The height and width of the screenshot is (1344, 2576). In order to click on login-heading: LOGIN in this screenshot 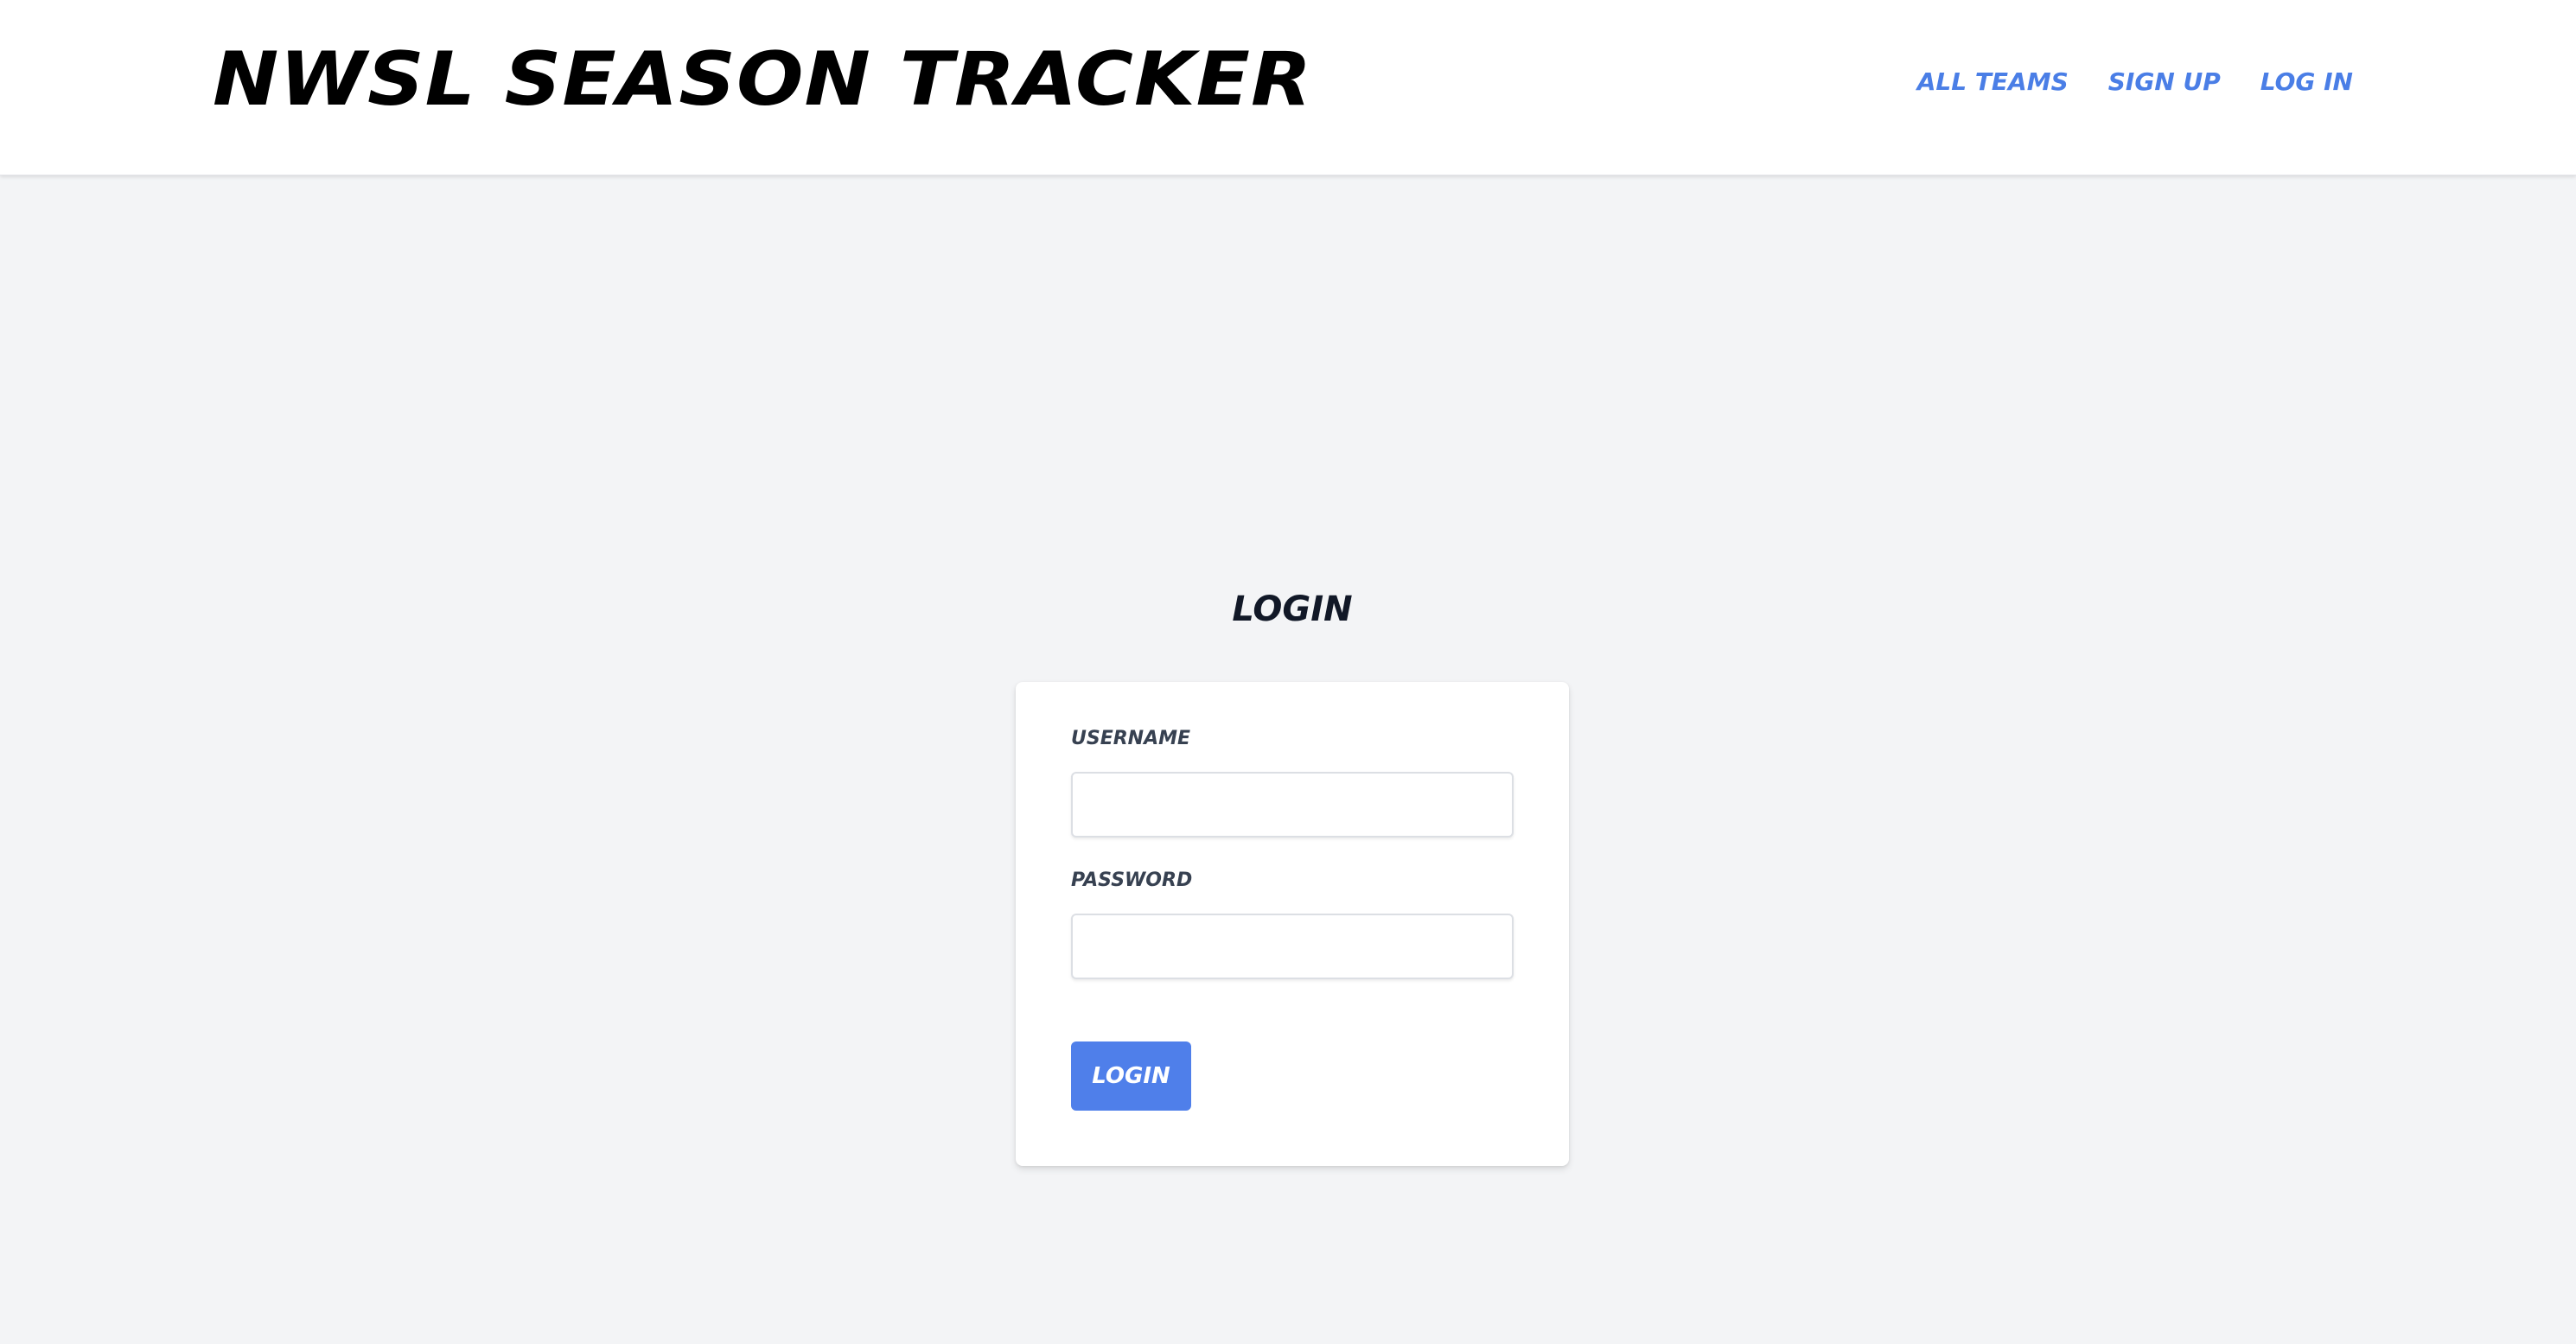, I will do `click(1292, 609)`.